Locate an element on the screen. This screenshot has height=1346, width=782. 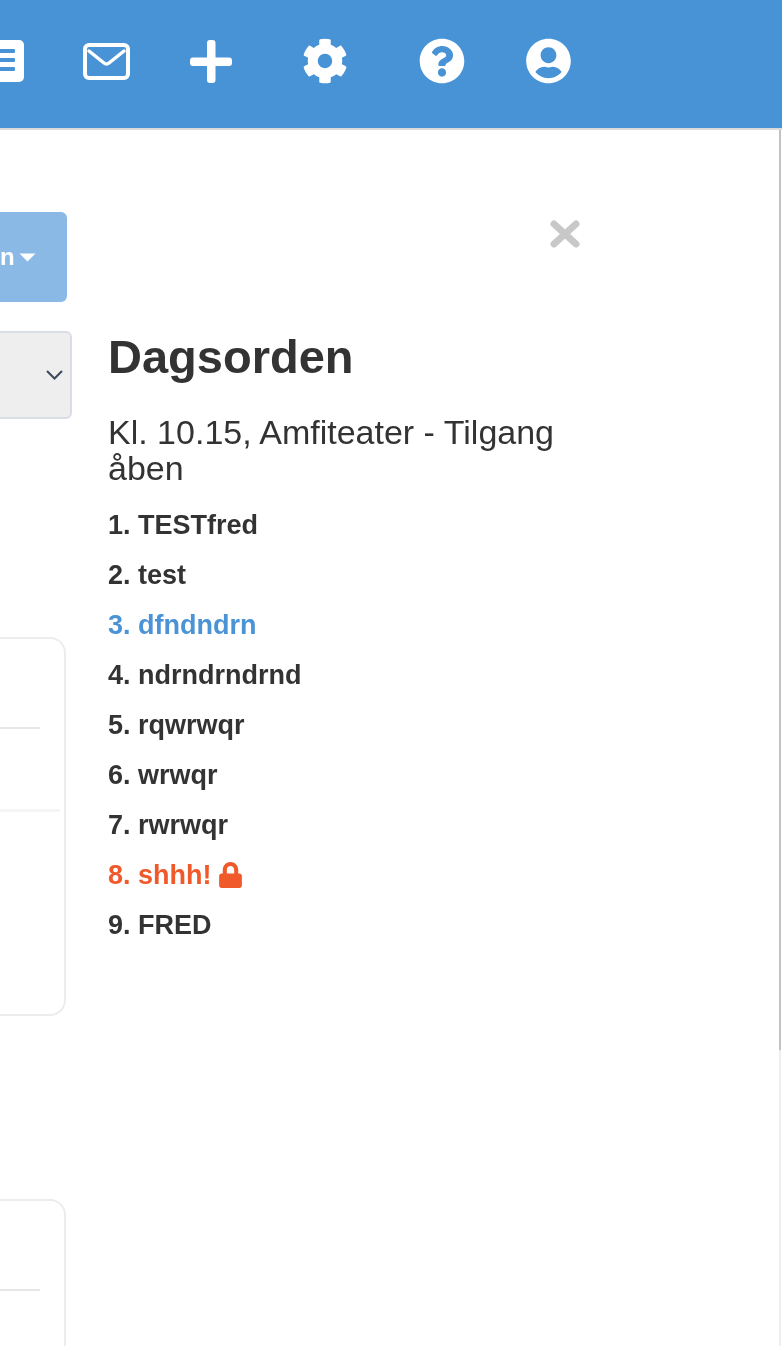
agenda-item: 9. FRED is located at coordinates (160, 925).